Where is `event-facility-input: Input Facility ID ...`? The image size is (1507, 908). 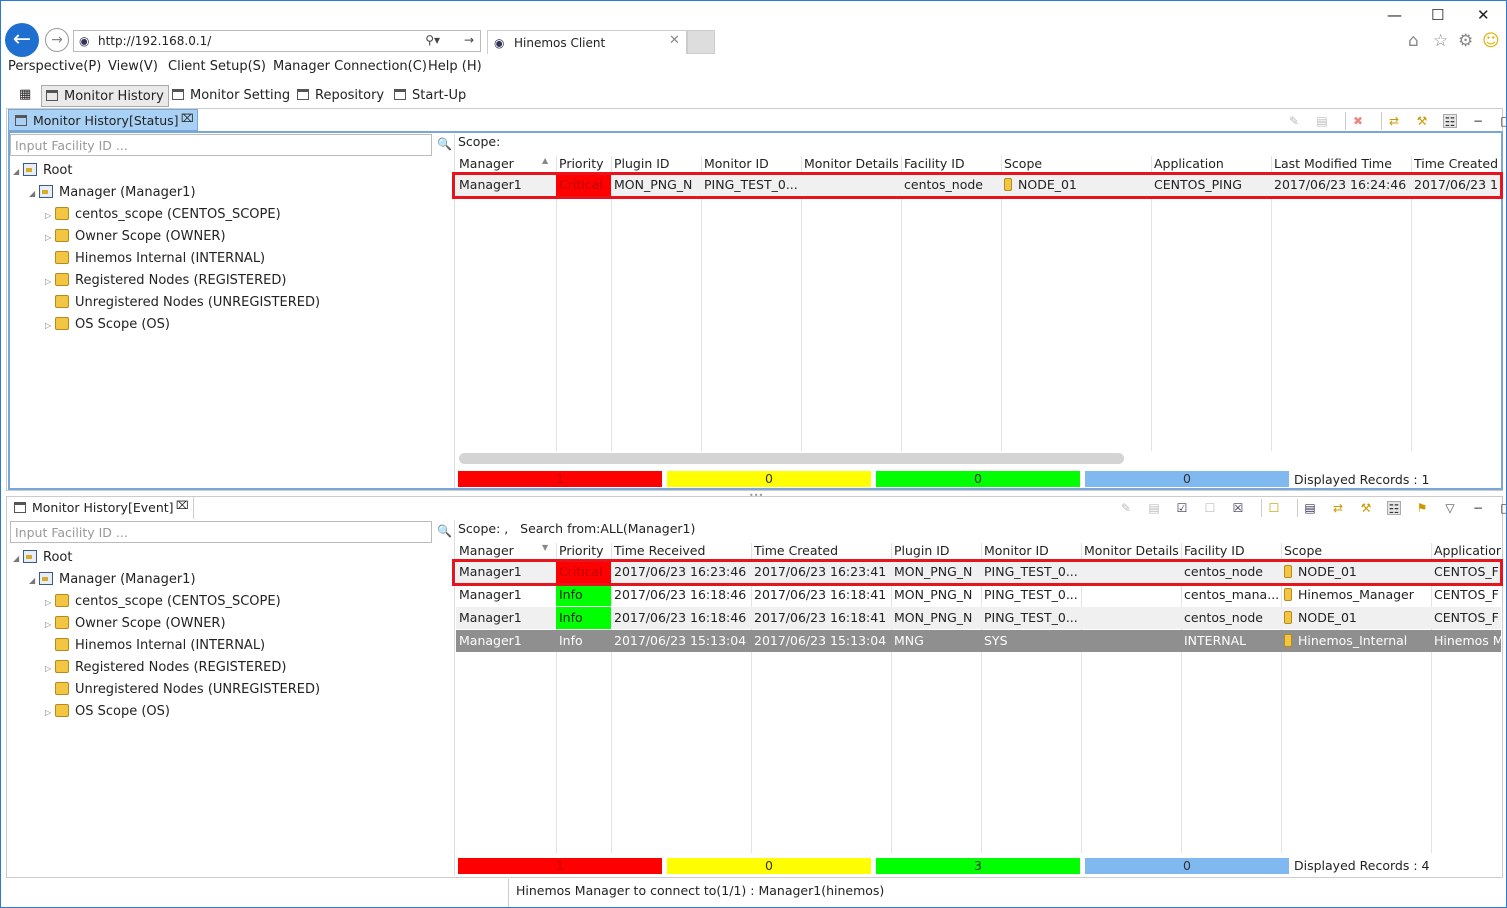
event-facility-input: Input Facility ID ... is located at coordinates (221, 532).